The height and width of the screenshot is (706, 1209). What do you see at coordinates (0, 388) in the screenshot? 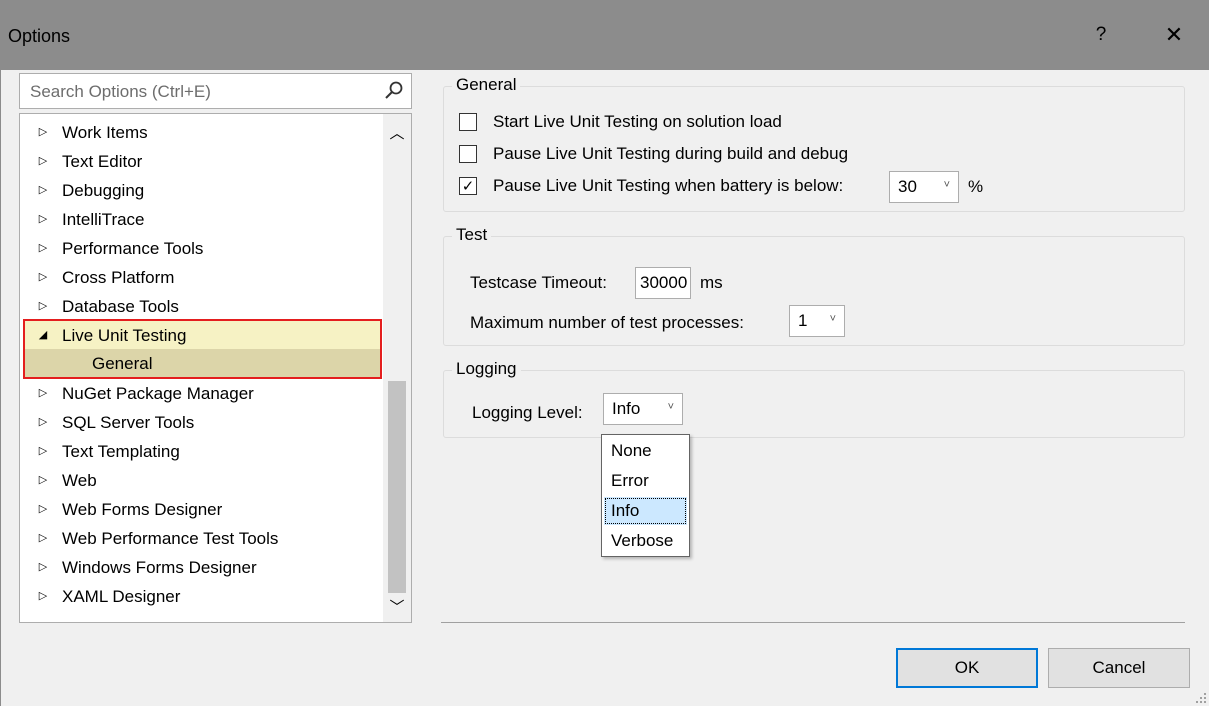
I see `dialog-border` at bounding box center [0, 388].